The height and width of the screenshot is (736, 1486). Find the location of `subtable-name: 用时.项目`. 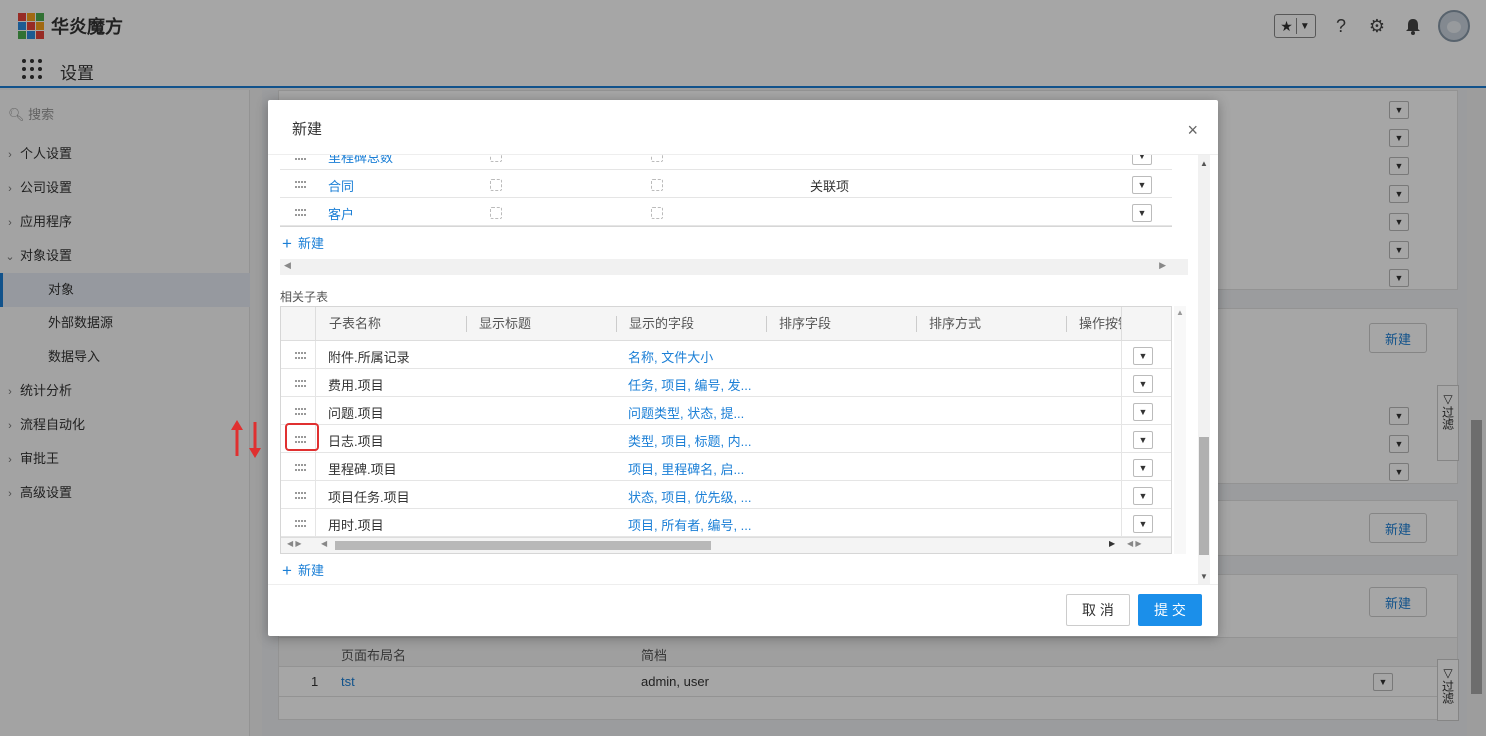

subtable-name: 用时.项目 is located at coordinates (356, 525).